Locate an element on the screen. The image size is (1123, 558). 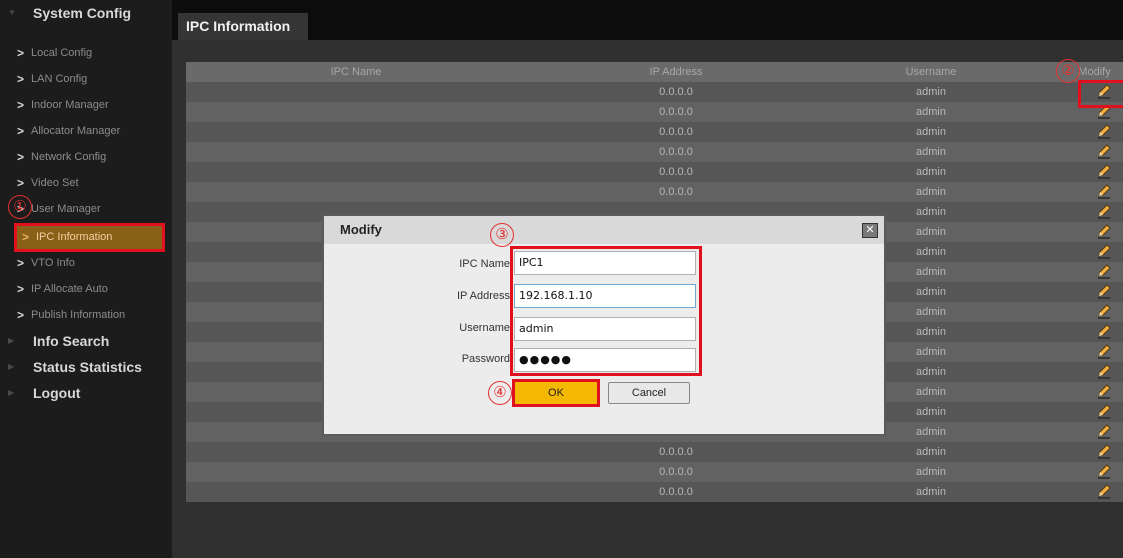
table-header: IPC Name IP Address Username Modify is located at coordinates (654, 72).